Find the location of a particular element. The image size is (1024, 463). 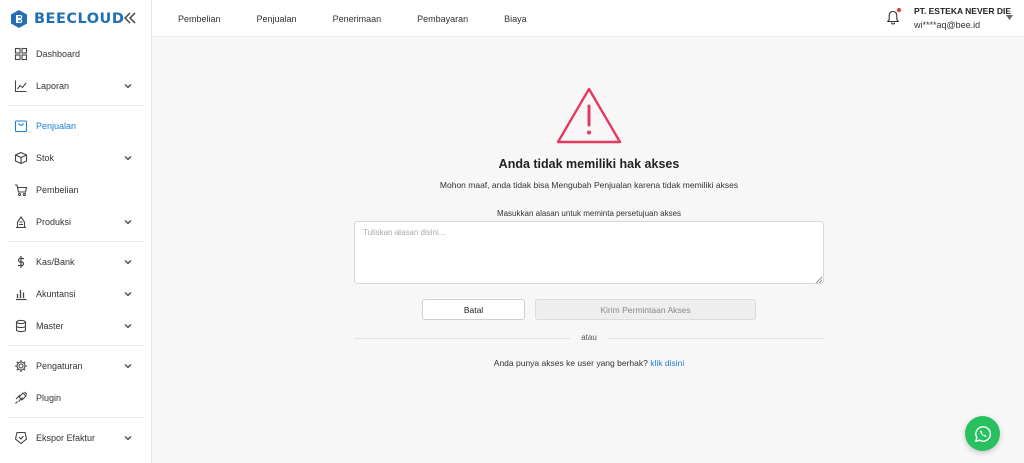

reason-input is located at coordinates (589, 252).